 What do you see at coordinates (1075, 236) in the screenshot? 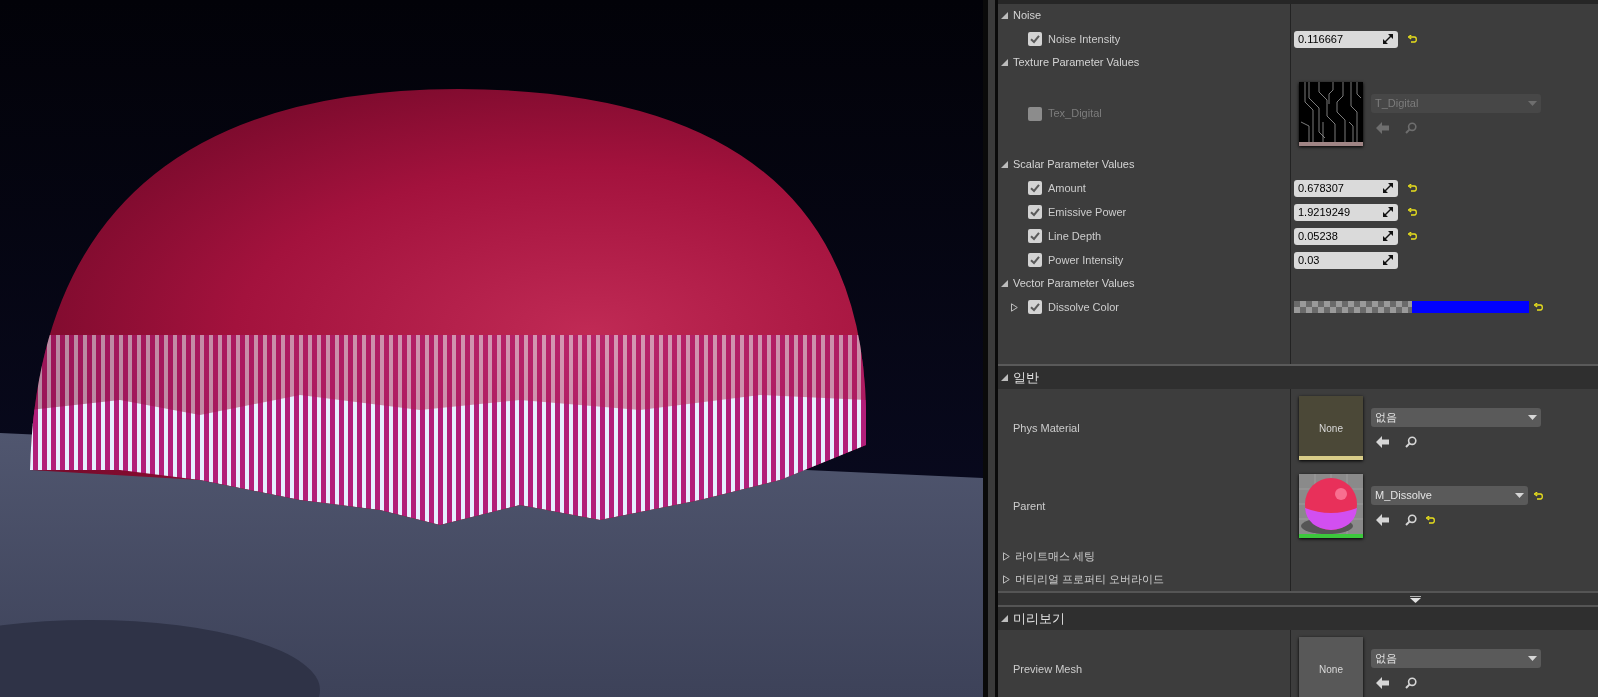
I see `parameter-name: Line Depth` at bounding box center [1075, 236].